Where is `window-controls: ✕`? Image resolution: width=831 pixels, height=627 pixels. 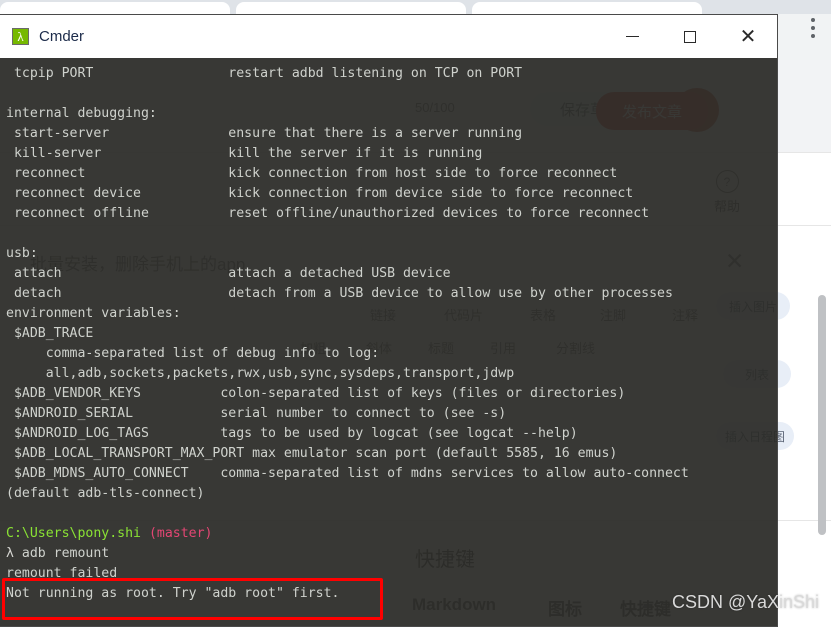 window-controls: ✕ is located at coordinates (690, 36).